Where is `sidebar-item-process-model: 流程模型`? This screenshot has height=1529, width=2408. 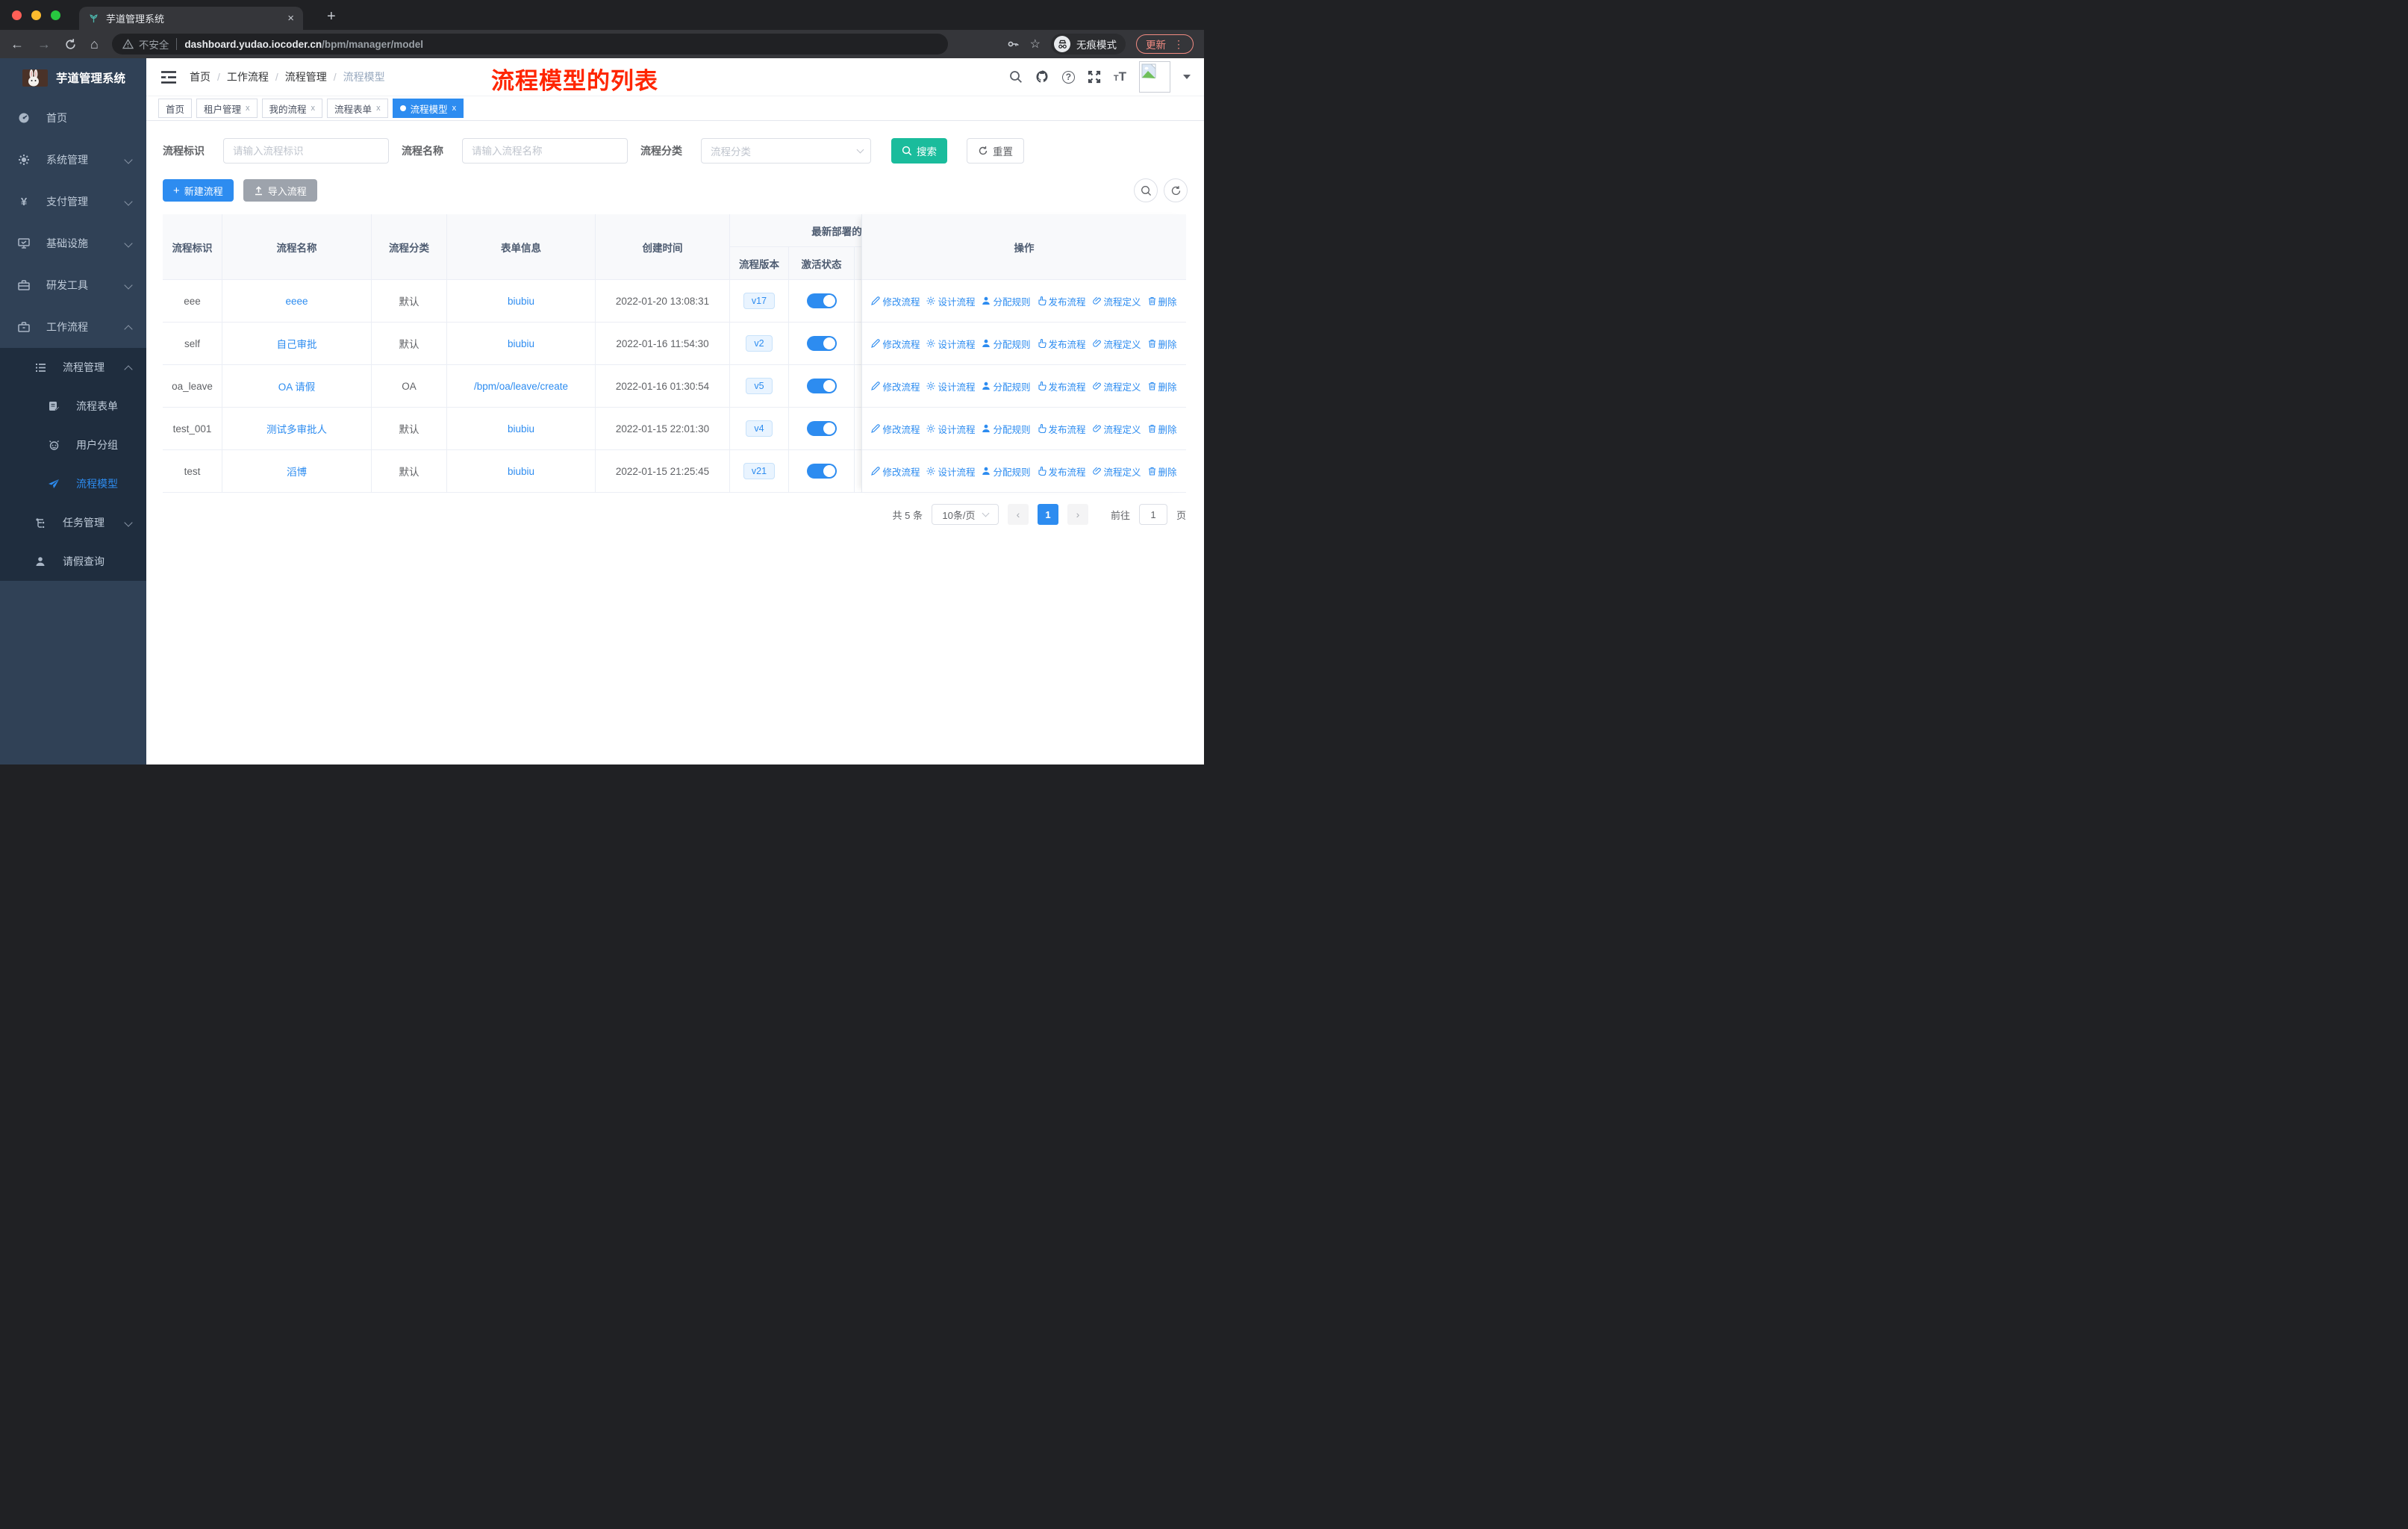 sidebar-item-process-model: 流程模型 is located at coordinates (73, 484).